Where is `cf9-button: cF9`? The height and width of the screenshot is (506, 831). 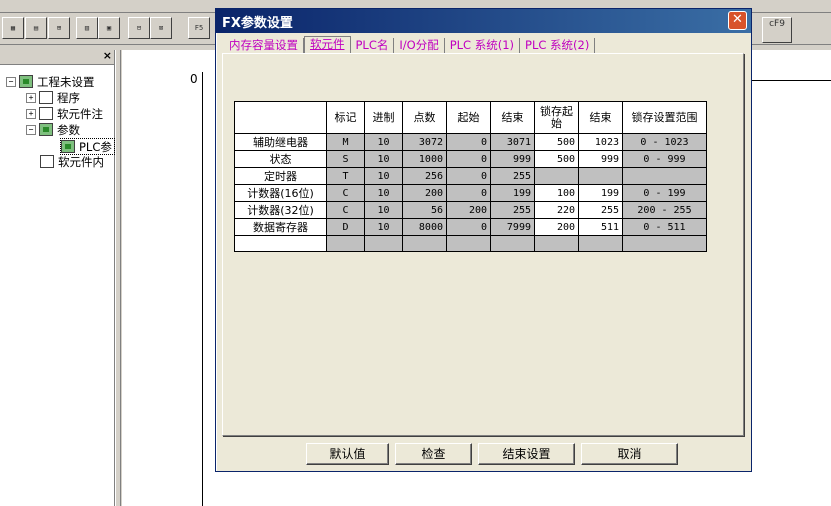
cf9-button: cF9 is located at coordinates (777, 30).